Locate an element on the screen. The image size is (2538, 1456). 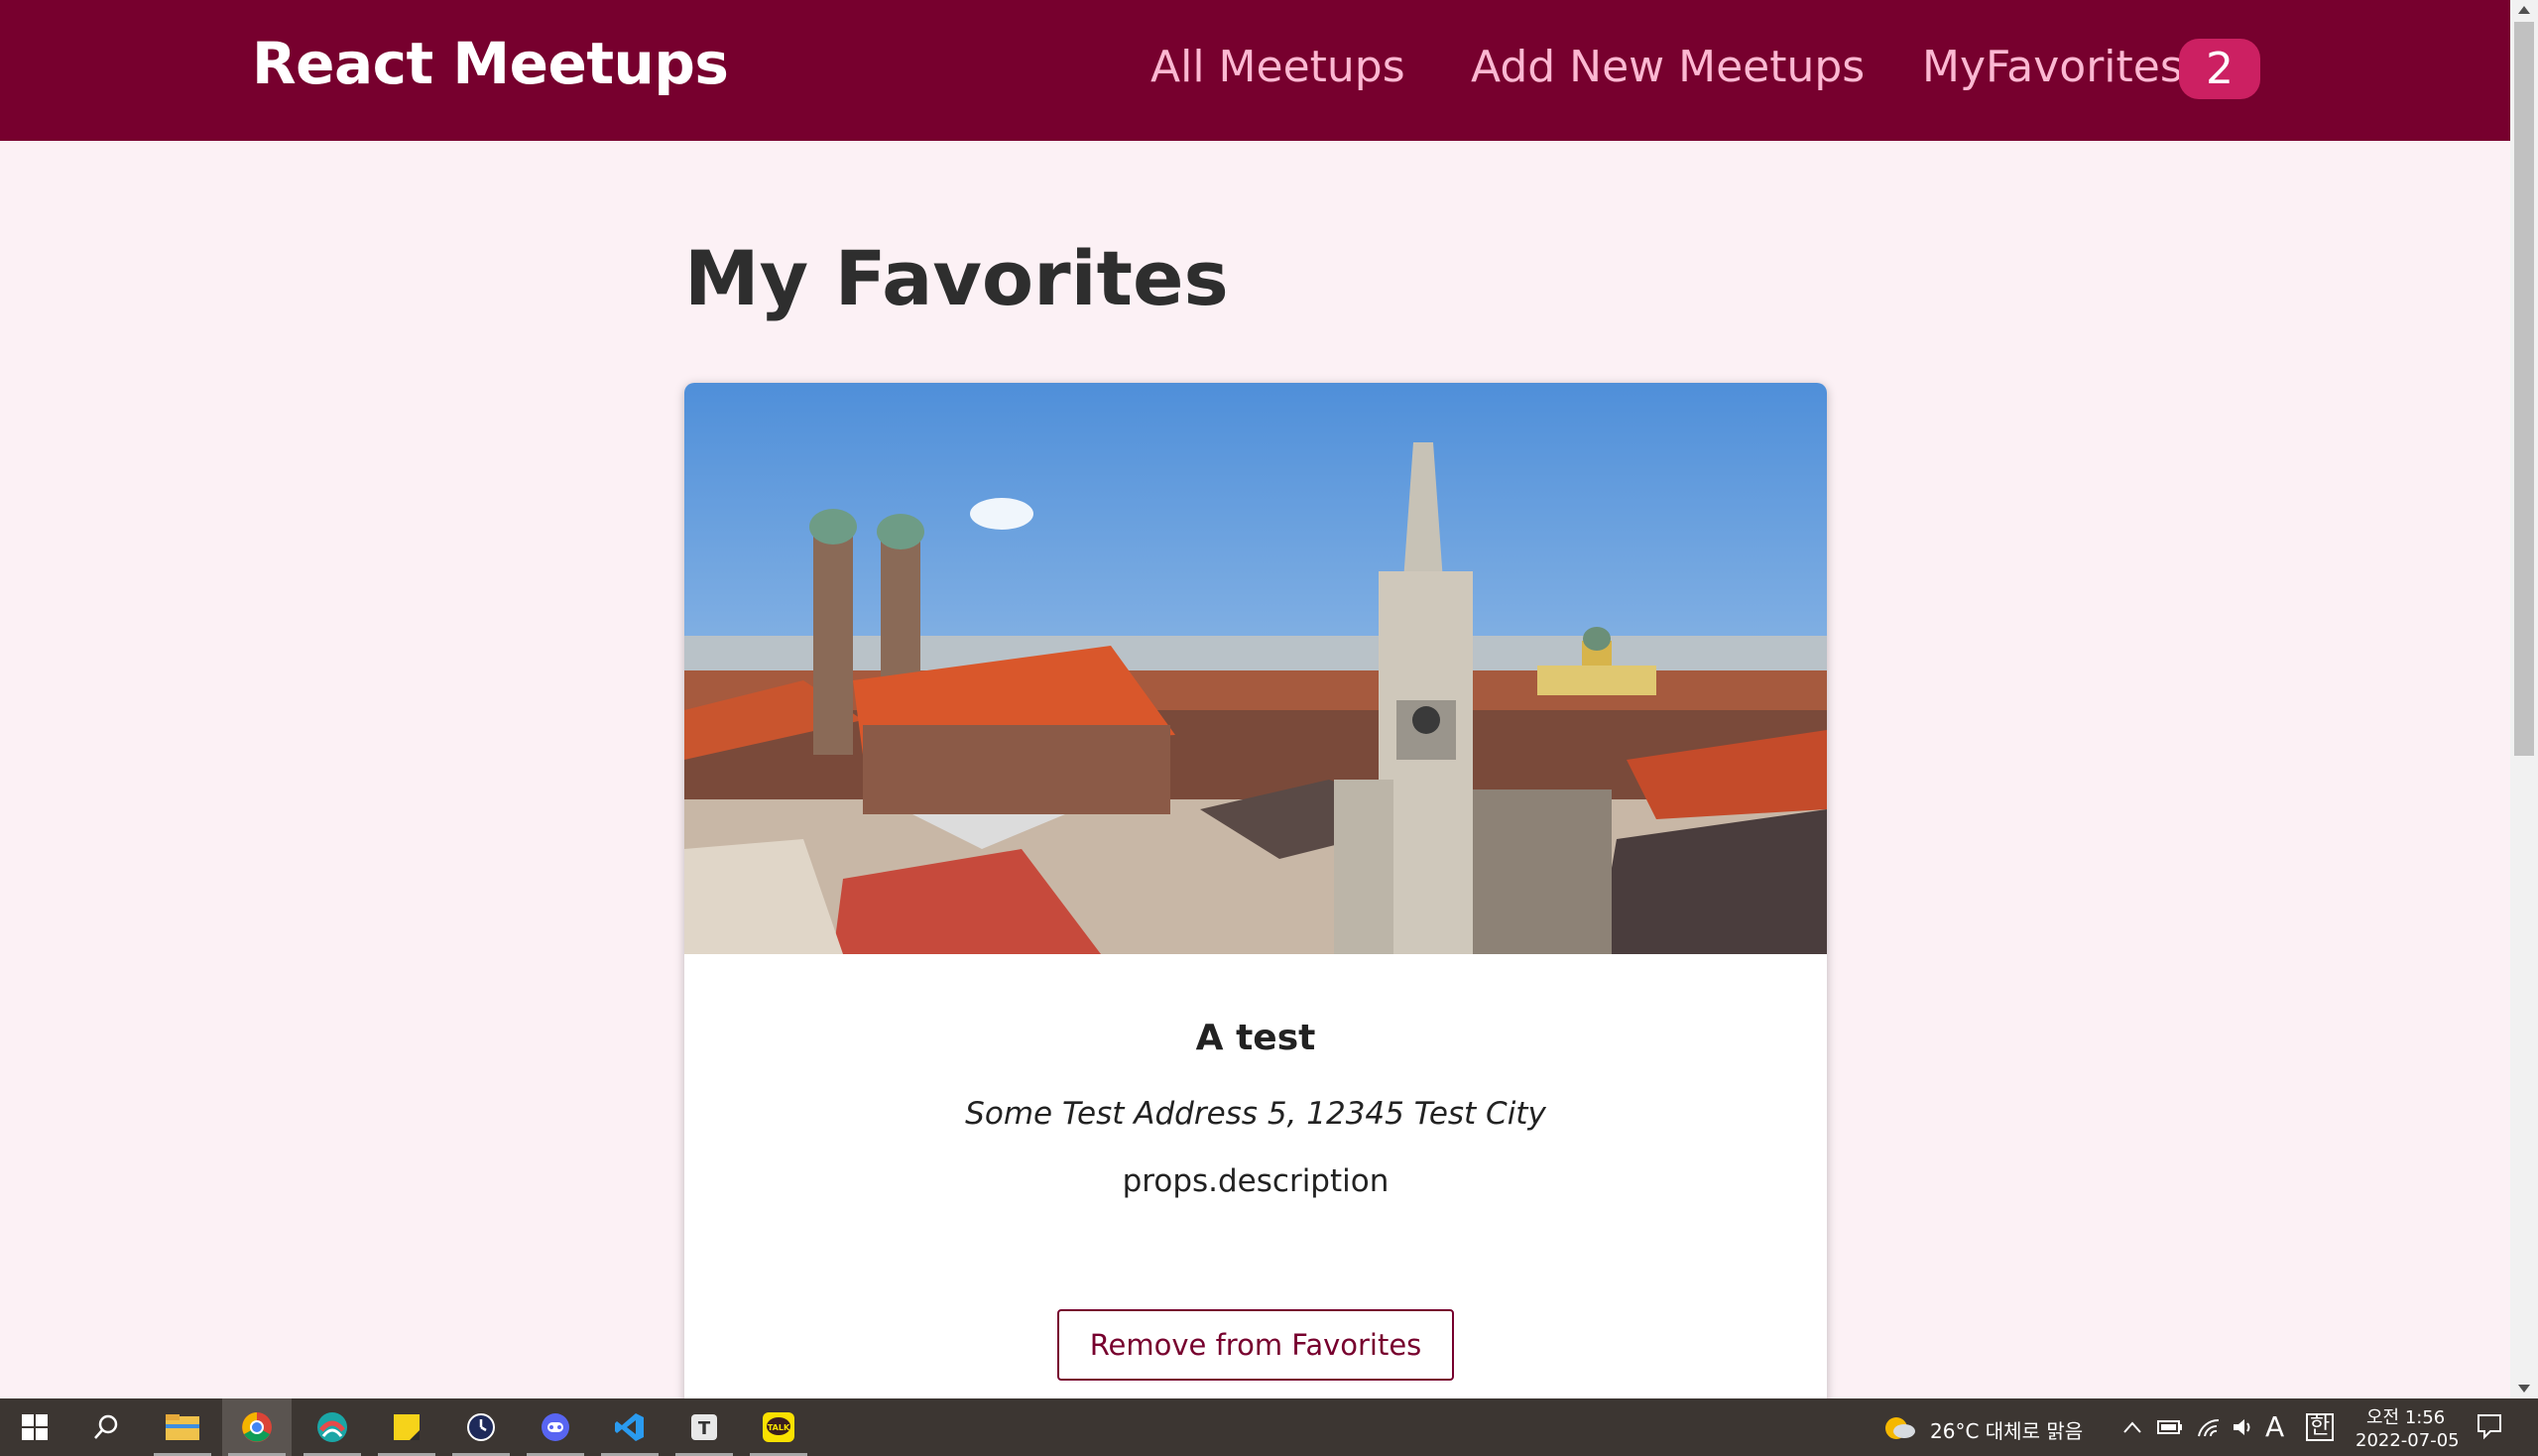
discord-icon is located at coordinates (555, 1427).